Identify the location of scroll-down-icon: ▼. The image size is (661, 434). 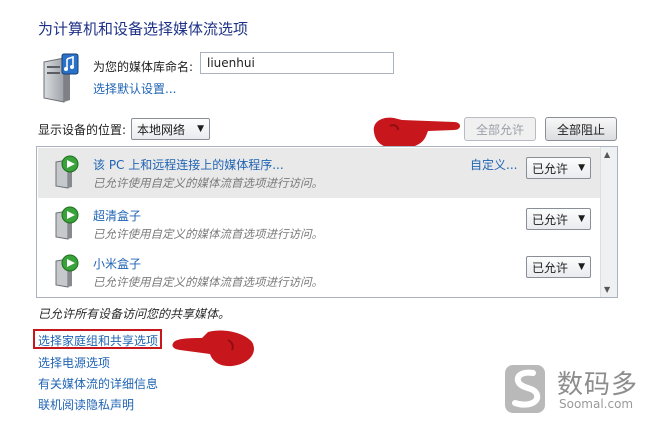
(607, 289).